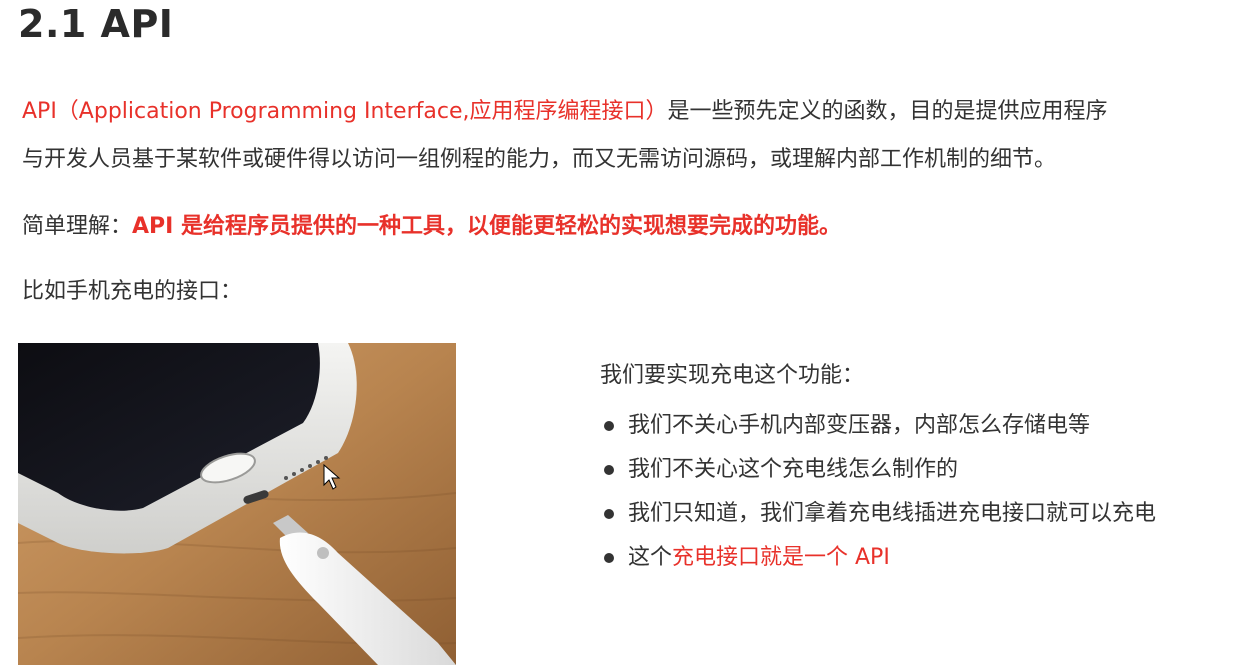 The image size is (1253, 668). I want to click on list-item: 我们不关心这个充电线怎么制作的, so click(878, 470).